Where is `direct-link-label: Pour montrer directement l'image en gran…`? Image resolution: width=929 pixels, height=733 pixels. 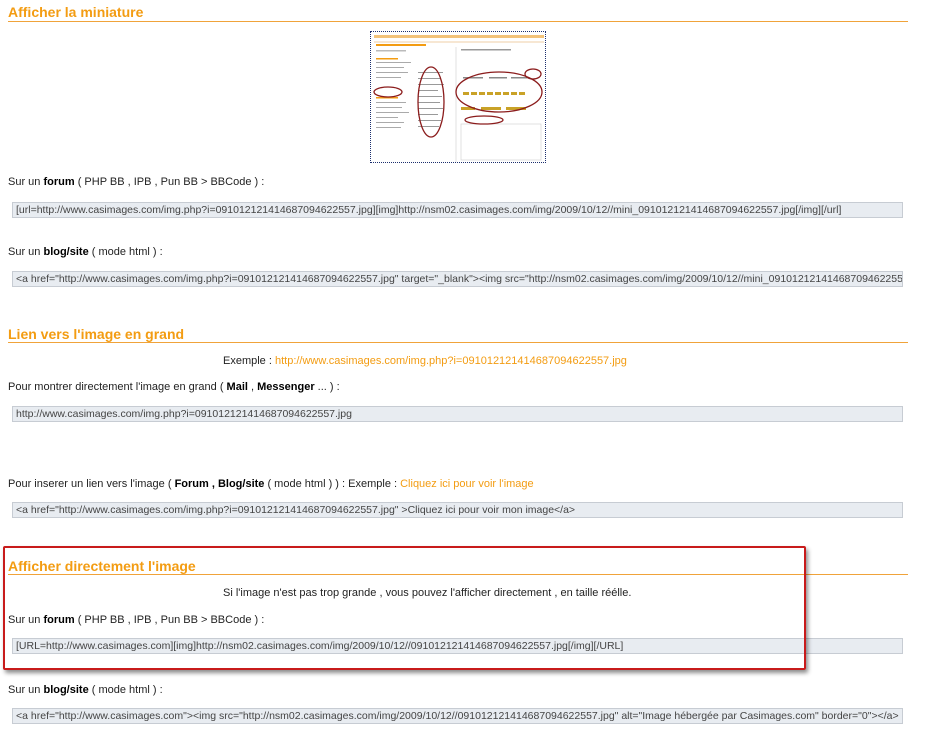 direct-link-label: Pour montrer directement l'image en gran… is located at coordinates (174, 387).